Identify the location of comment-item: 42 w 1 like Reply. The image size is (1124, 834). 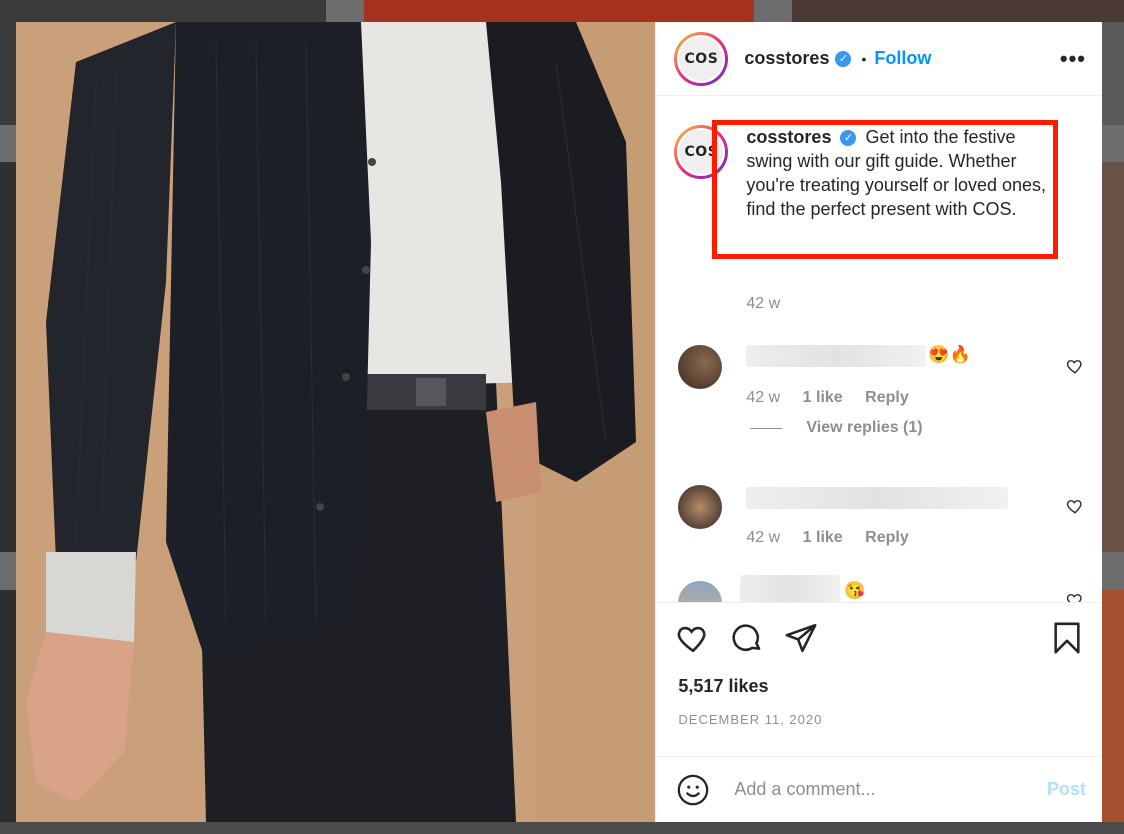
(879, 517).